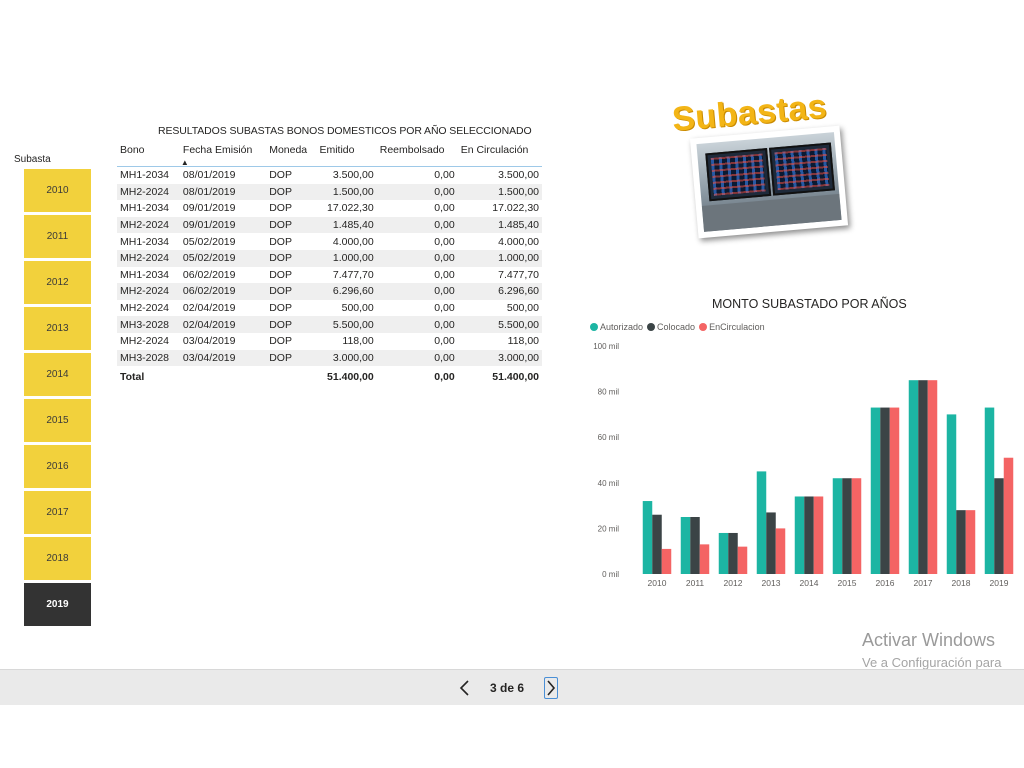 The width and height of the screenshot is (1024, 768). I want to click on slicer-year-2015: 2015, so click(57, 420).